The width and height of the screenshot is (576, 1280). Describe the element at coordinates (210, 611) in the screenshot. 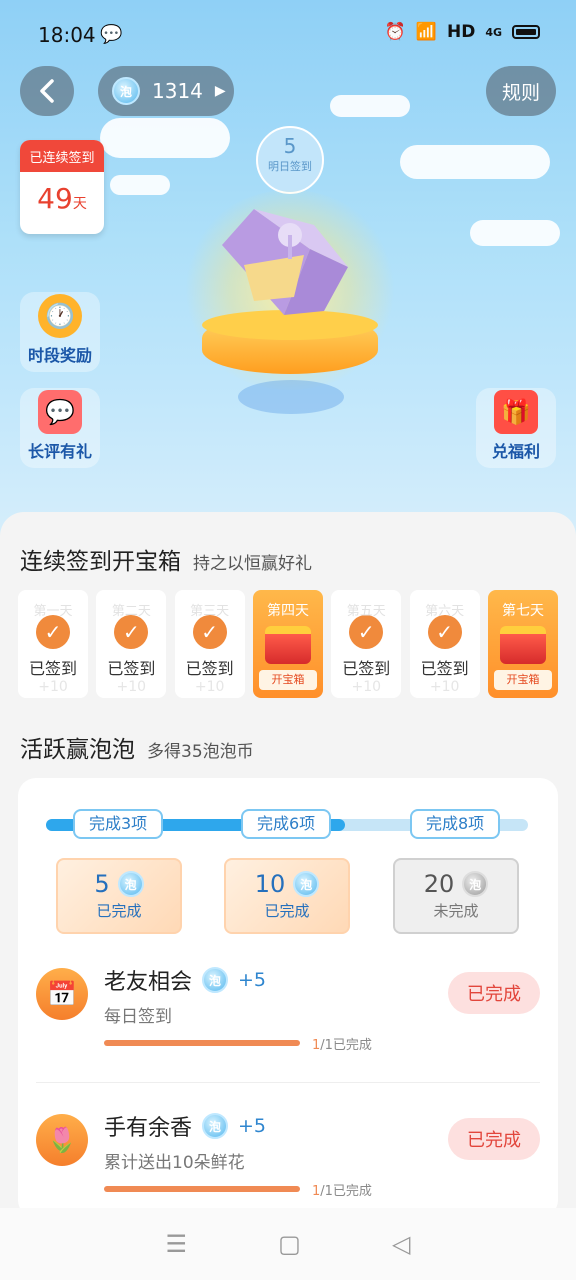

I see `day-label: 第三天` at that location.